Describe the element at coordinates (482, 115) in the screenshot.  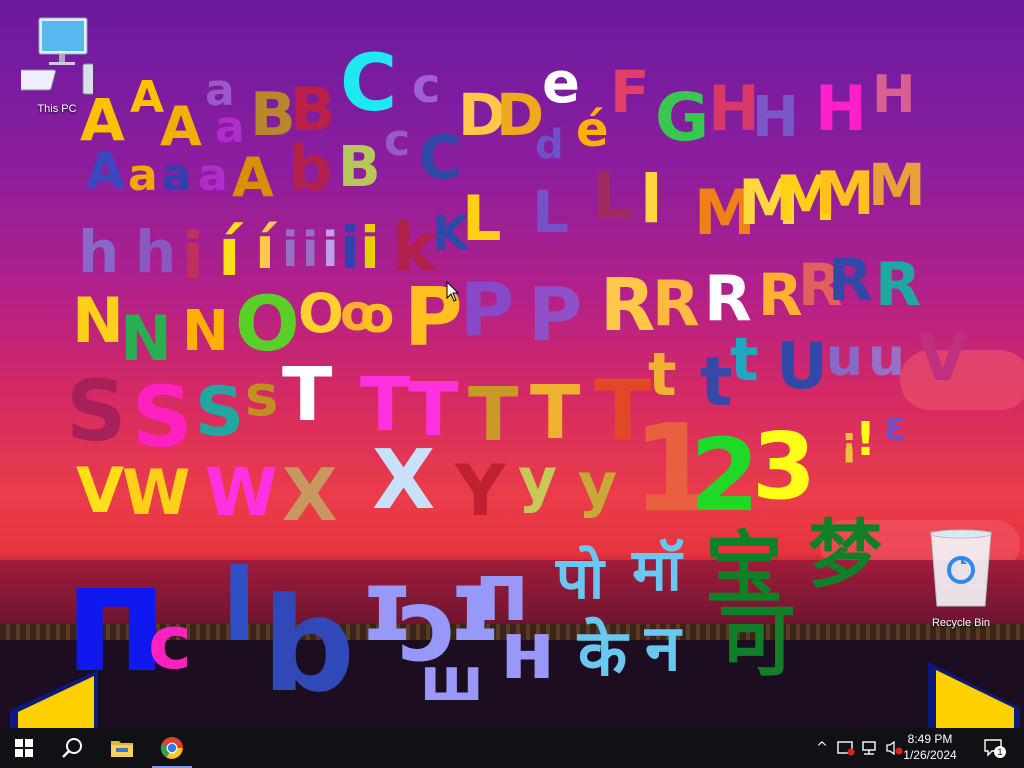
I see `glyph: D` at that location.